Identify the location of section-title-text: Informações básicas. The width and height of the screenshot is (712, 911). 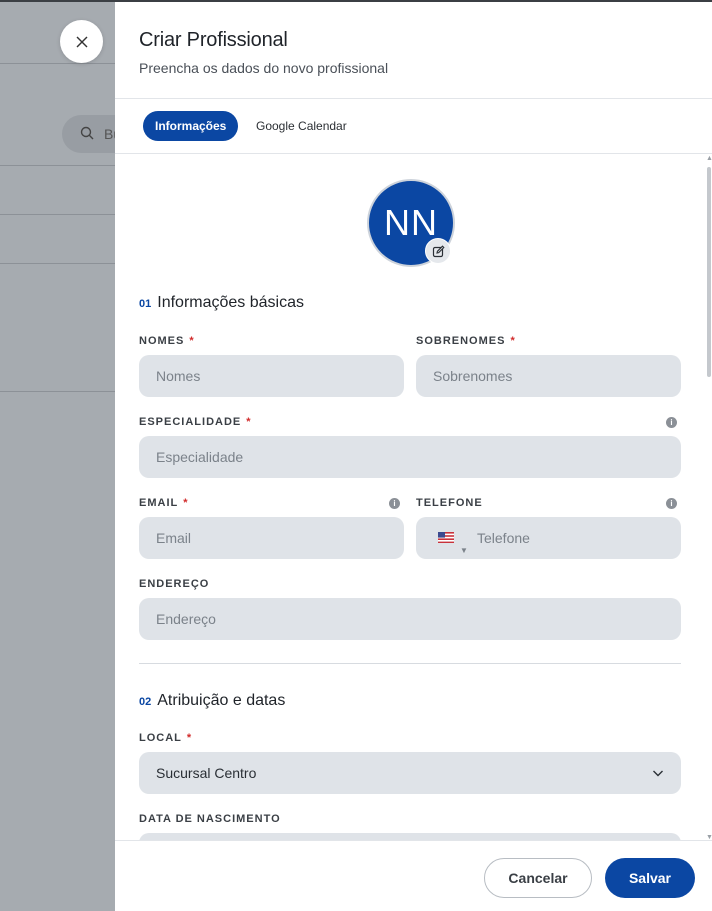
(230, 302).